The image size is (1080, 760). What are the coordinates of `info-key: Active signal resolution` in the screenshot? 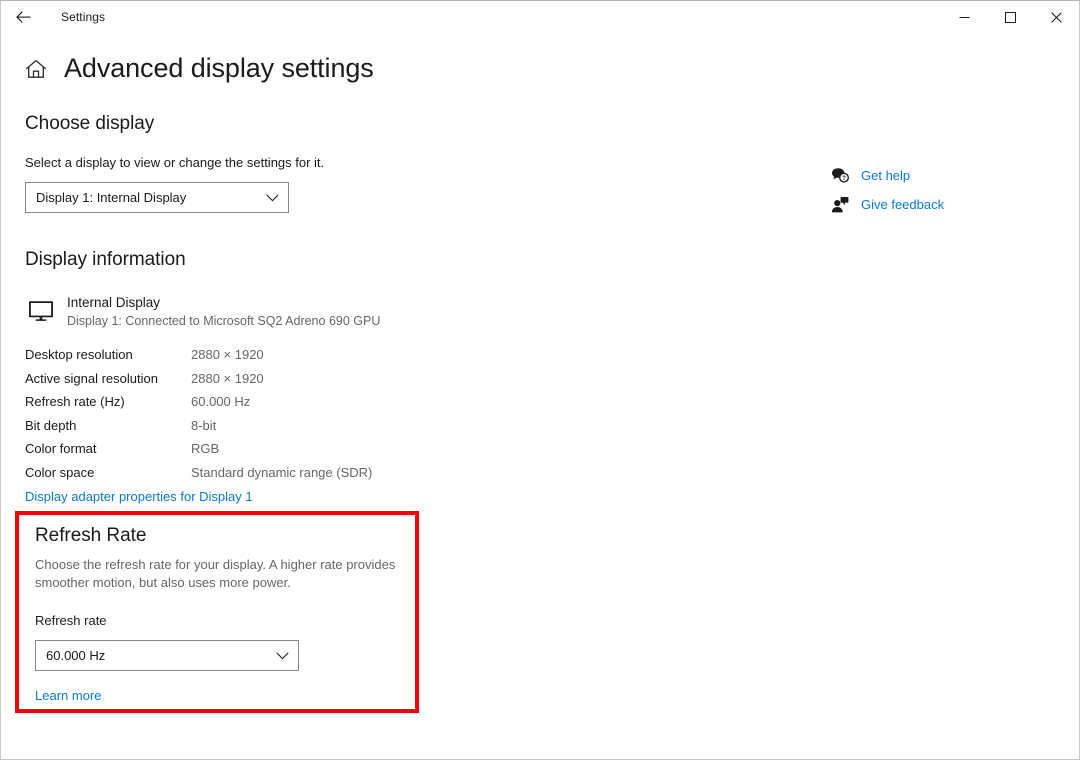 It's located at (91, 378).